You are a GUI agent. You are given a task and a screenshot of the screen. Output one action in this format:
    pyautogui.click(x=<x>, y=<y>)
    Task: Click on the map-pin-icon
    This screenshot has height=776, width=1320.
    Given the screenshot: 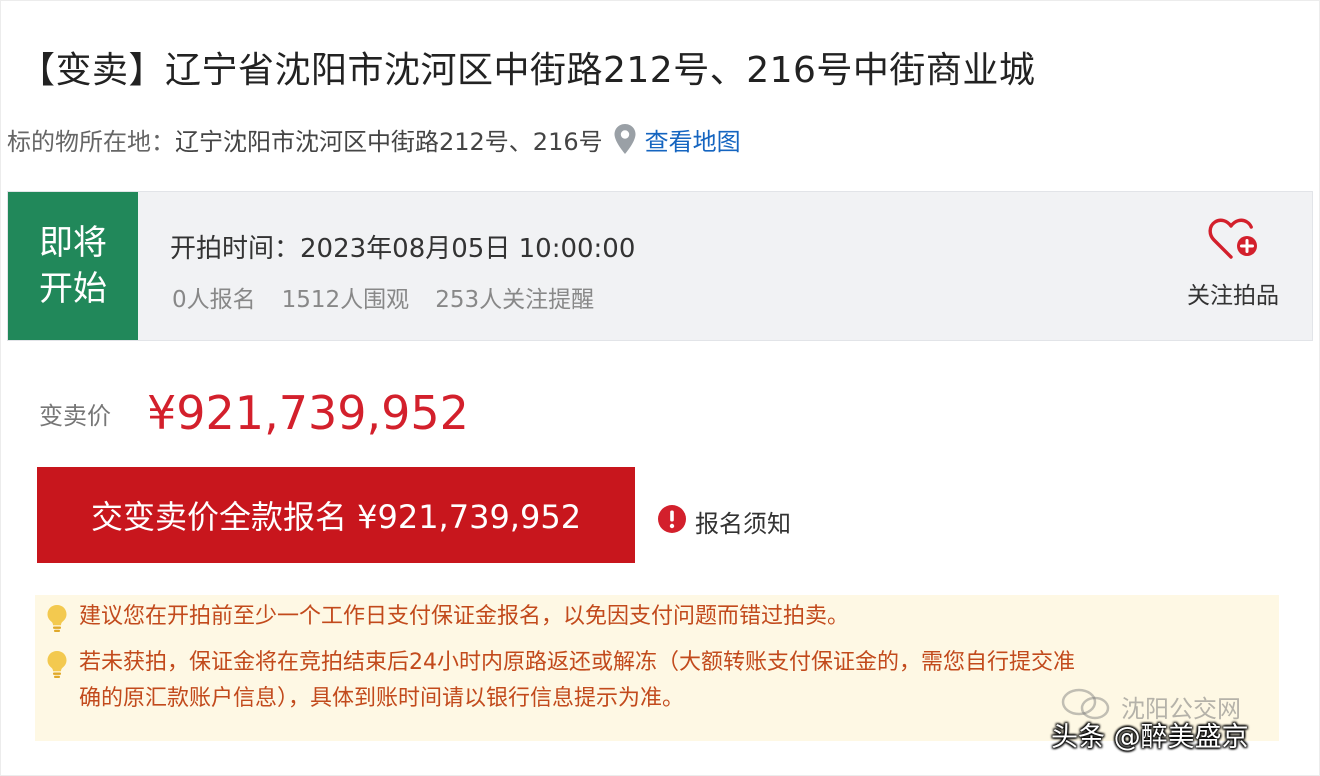 What is the action you would take?
    pyautogui.click(x=625, y=139)
    